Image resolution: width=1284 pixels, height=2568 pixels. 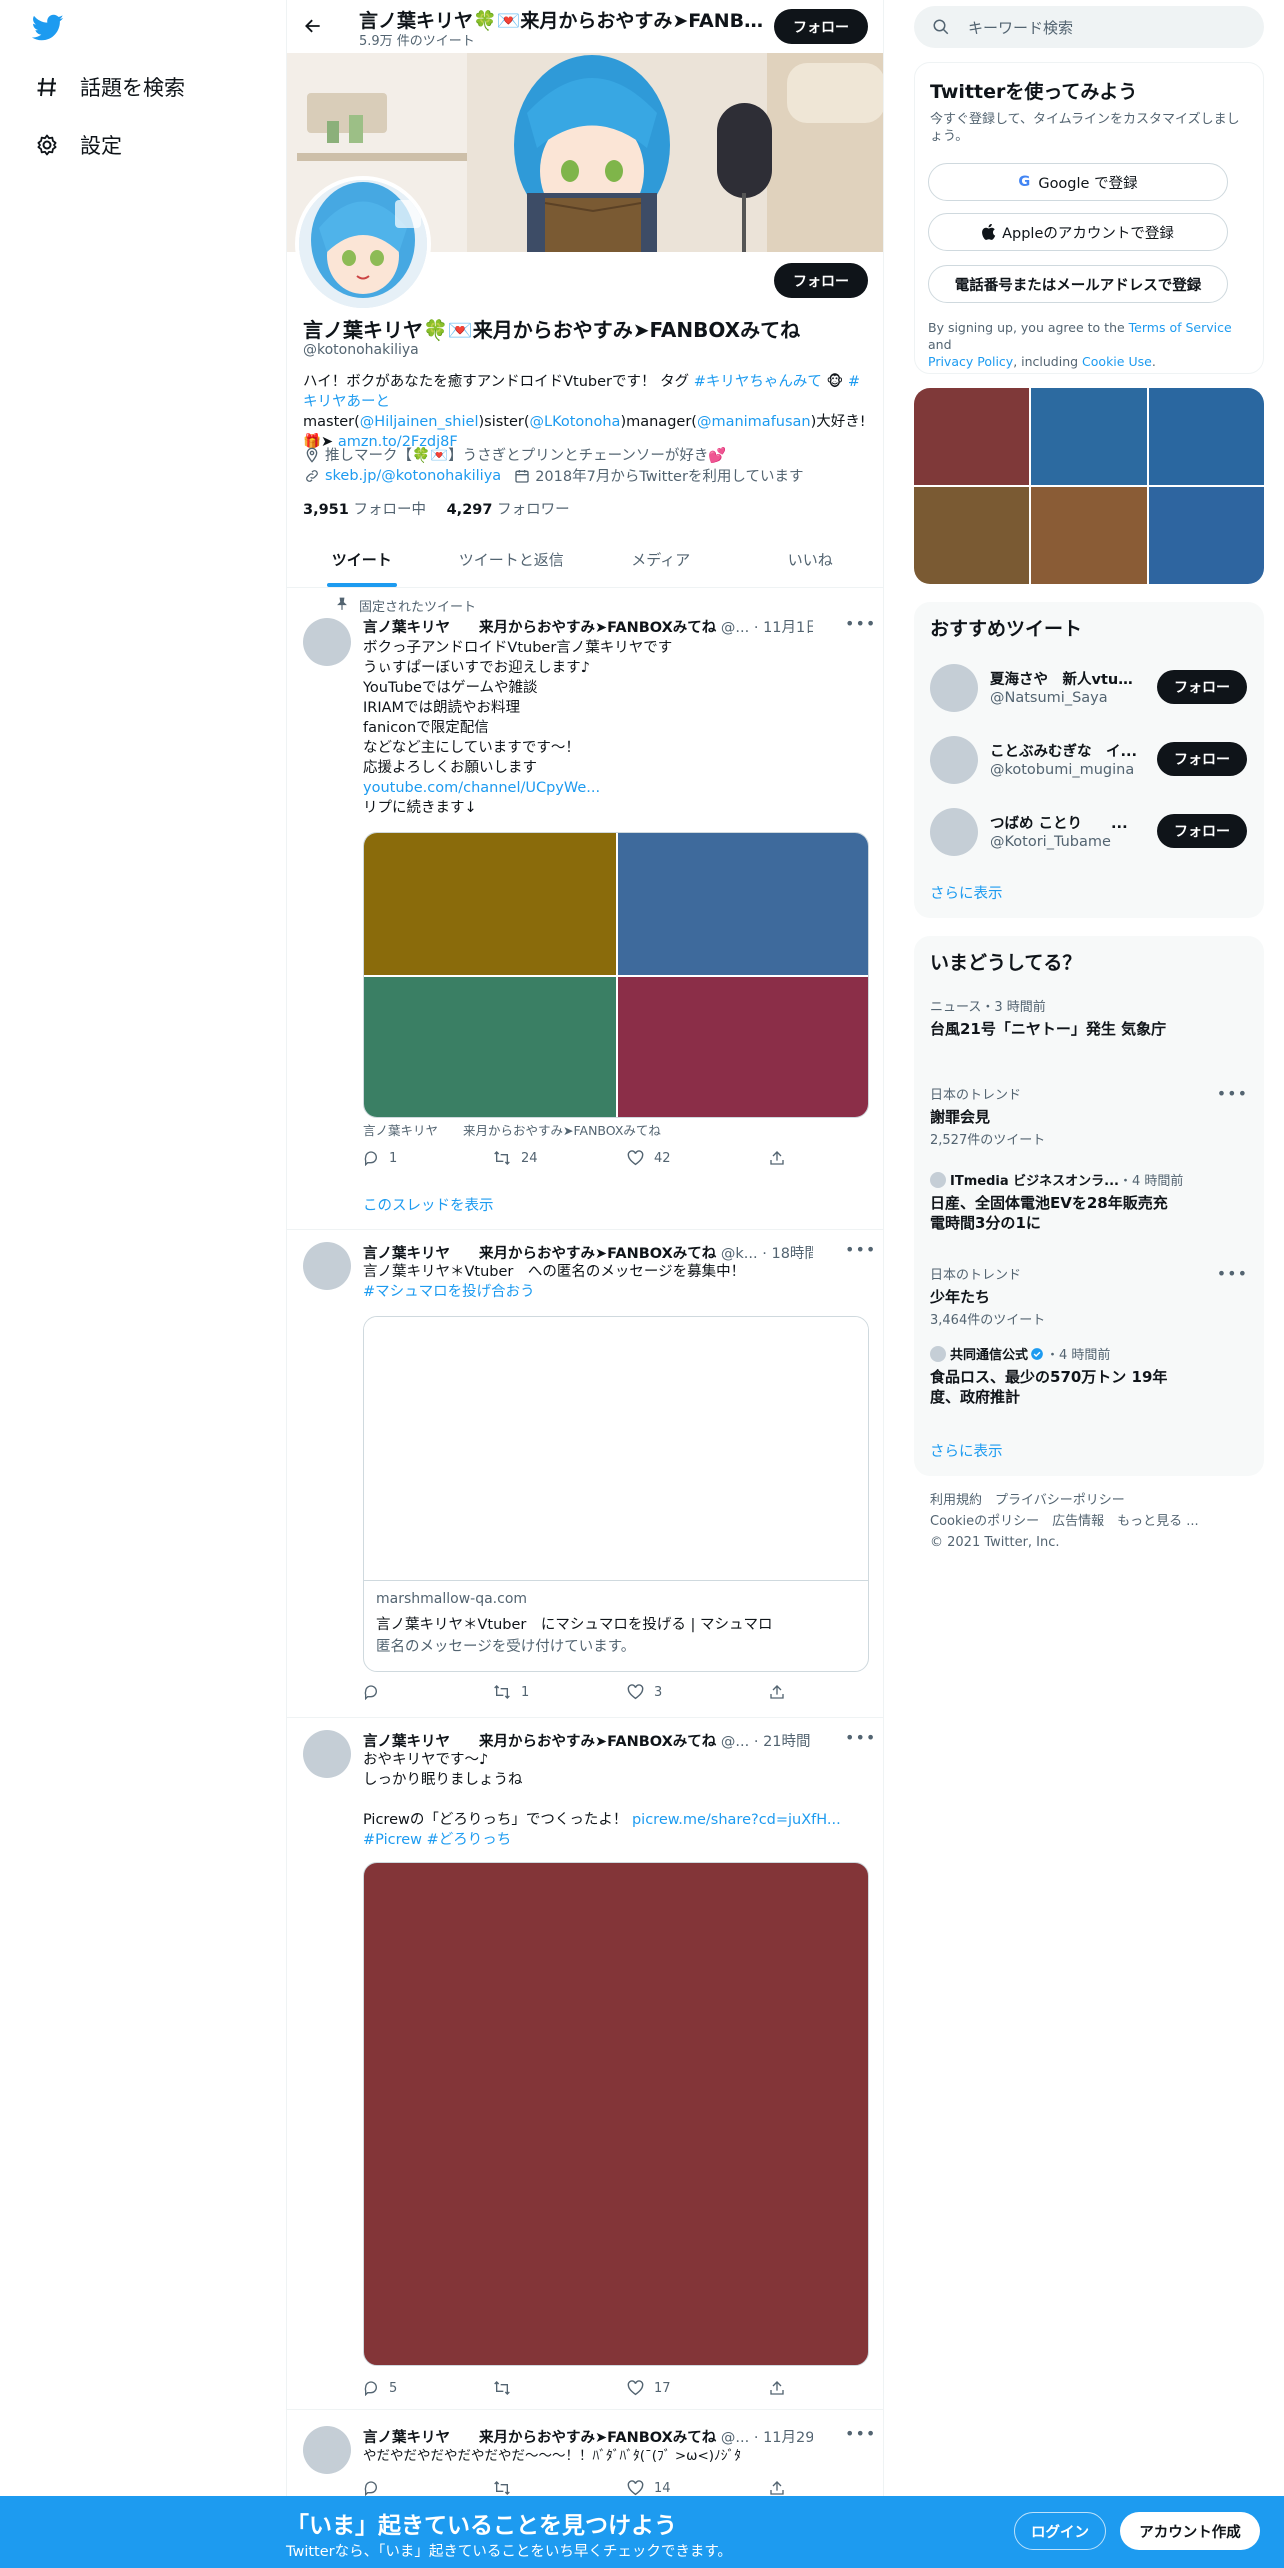 I want to click on nav-explore: 話題を検索, so click(x=109, y=87).